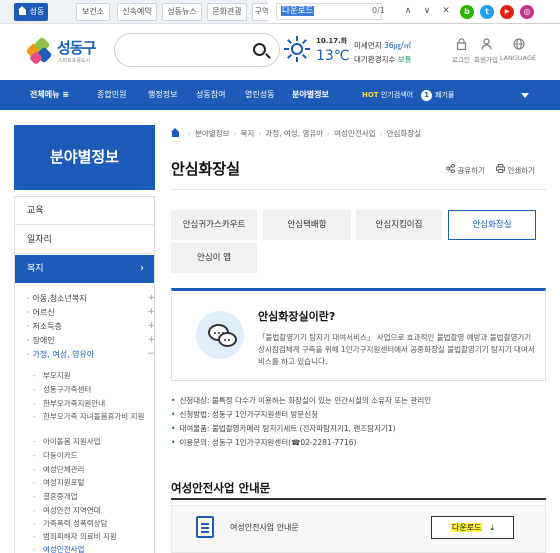 The width and height of the screenshot is (560, 553). I want to click on chevron-right-icon: ›, so click(142, 268).